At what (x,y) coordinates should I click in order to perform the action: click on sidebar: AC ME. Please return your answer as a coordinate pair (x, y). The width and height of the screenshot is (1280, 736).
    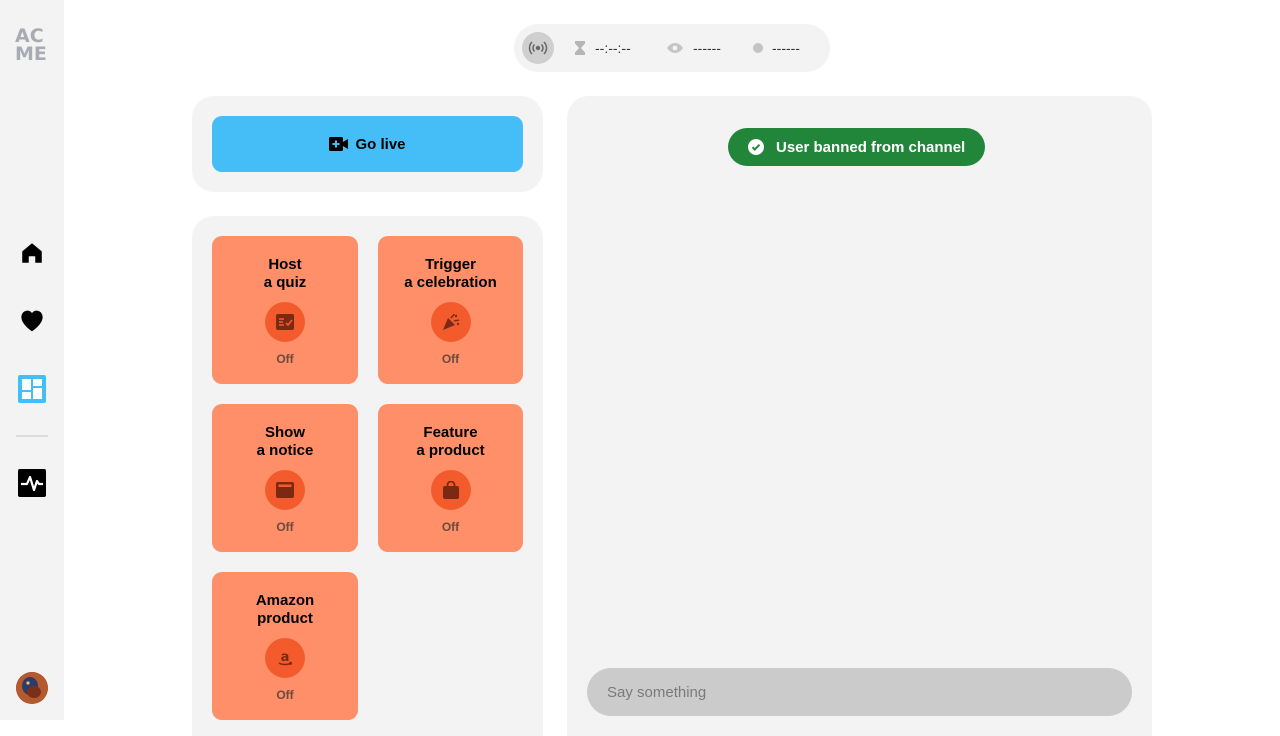
    Looking at the image, I should click on (32, 360).